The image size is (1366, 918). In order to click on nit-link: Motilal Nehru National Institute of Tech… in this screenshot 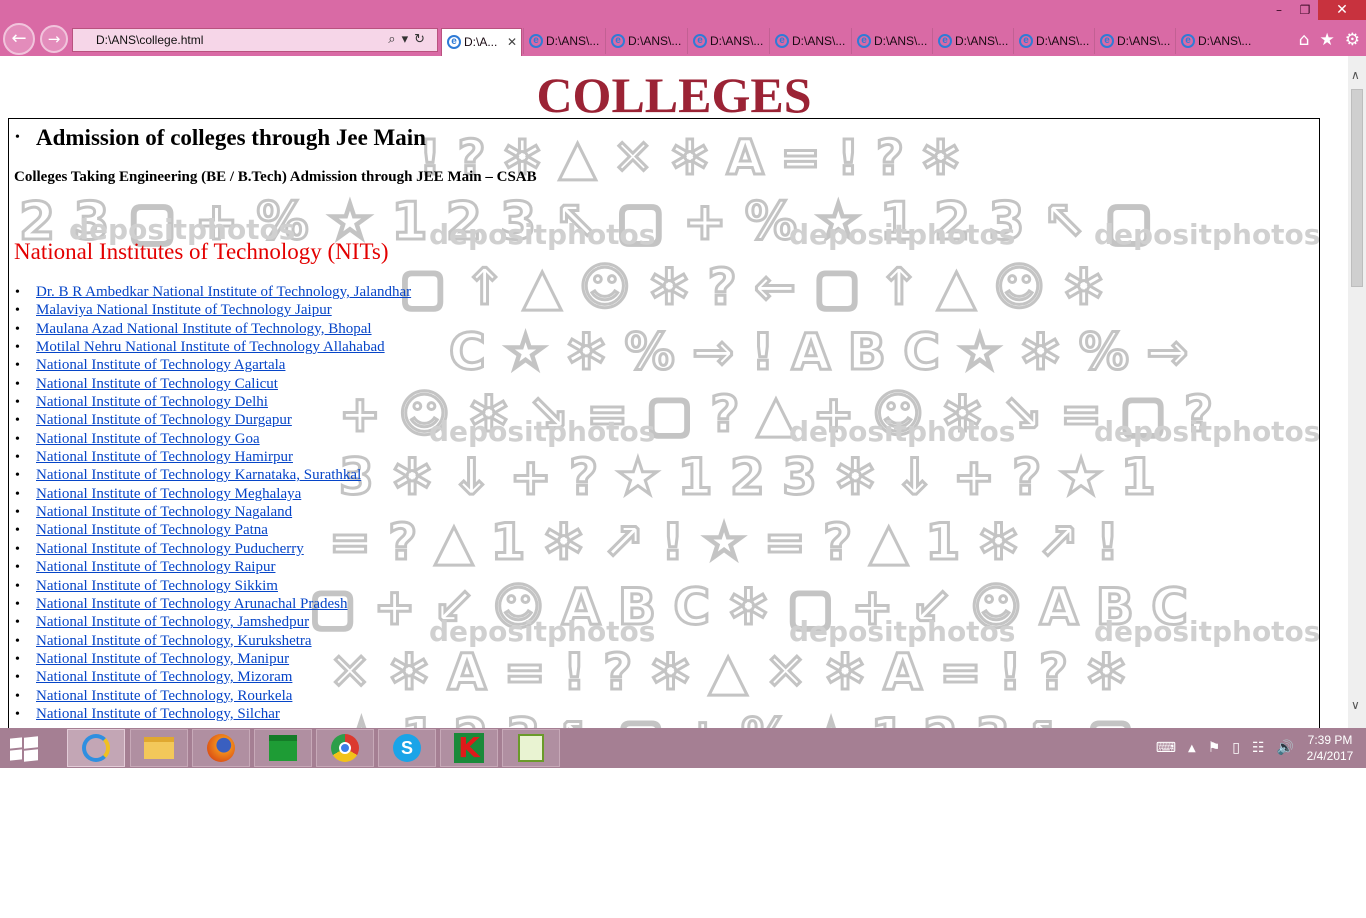, I will do `click(210, 347)`.